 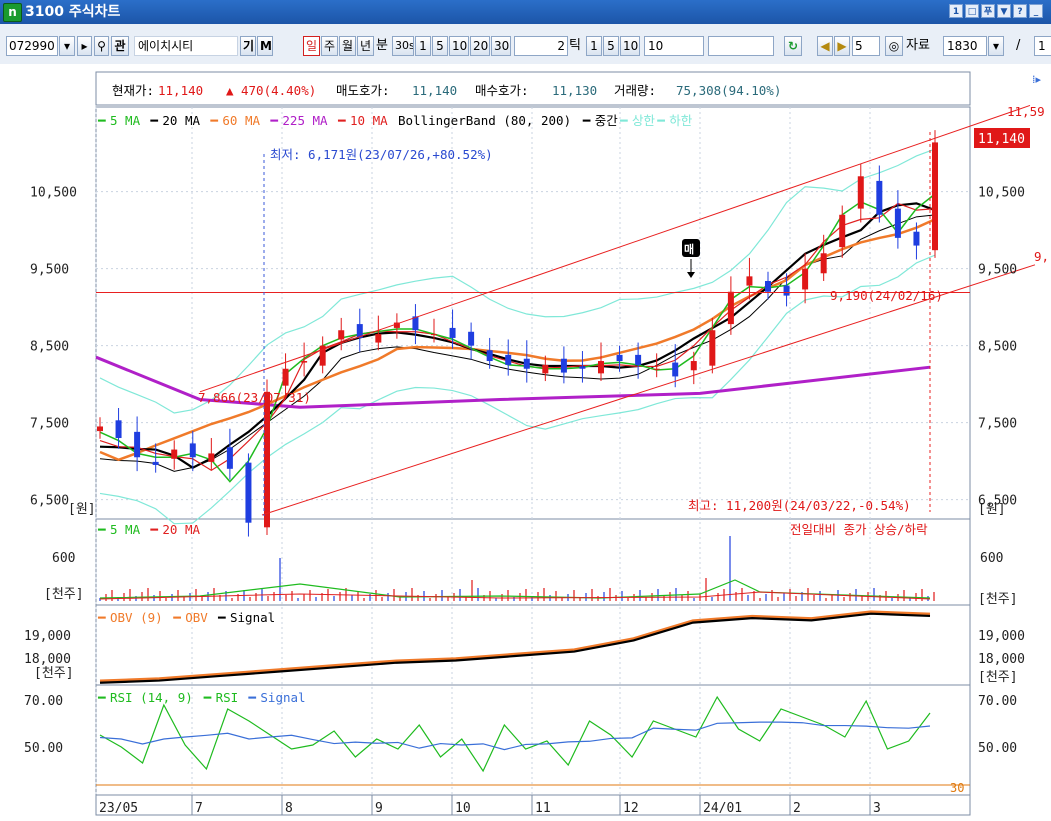 What do you see at coordinates (894, 46) in the screenshot?
I see `zoom-icon: ◎` at bounding box center [894, 46].